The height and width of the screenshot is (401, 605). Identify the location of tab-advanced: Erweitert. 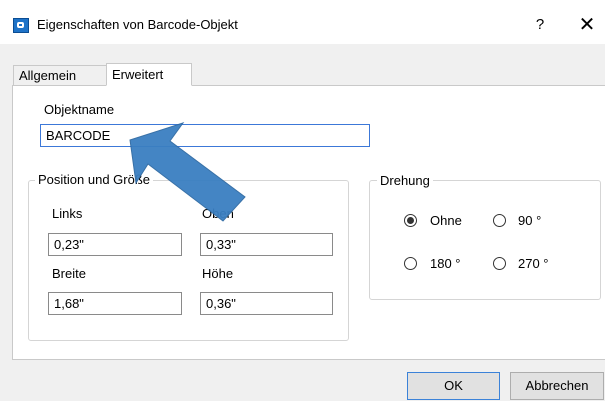
(149, 74).